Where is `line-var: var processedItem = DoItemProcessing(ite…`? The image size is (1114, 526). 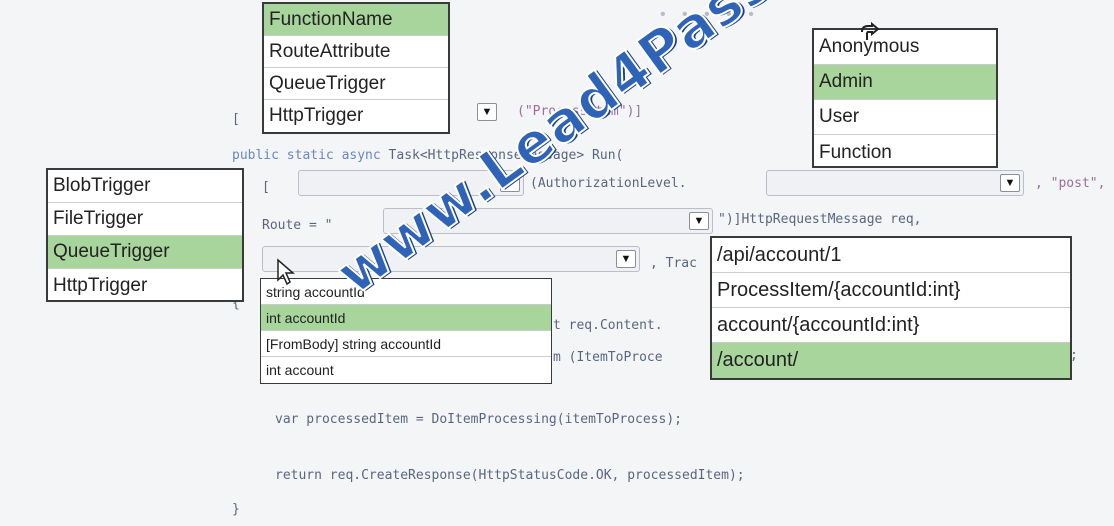 line-var: var processedItem = DoItemProcessing(ite… is located at coordinates (478, 419).